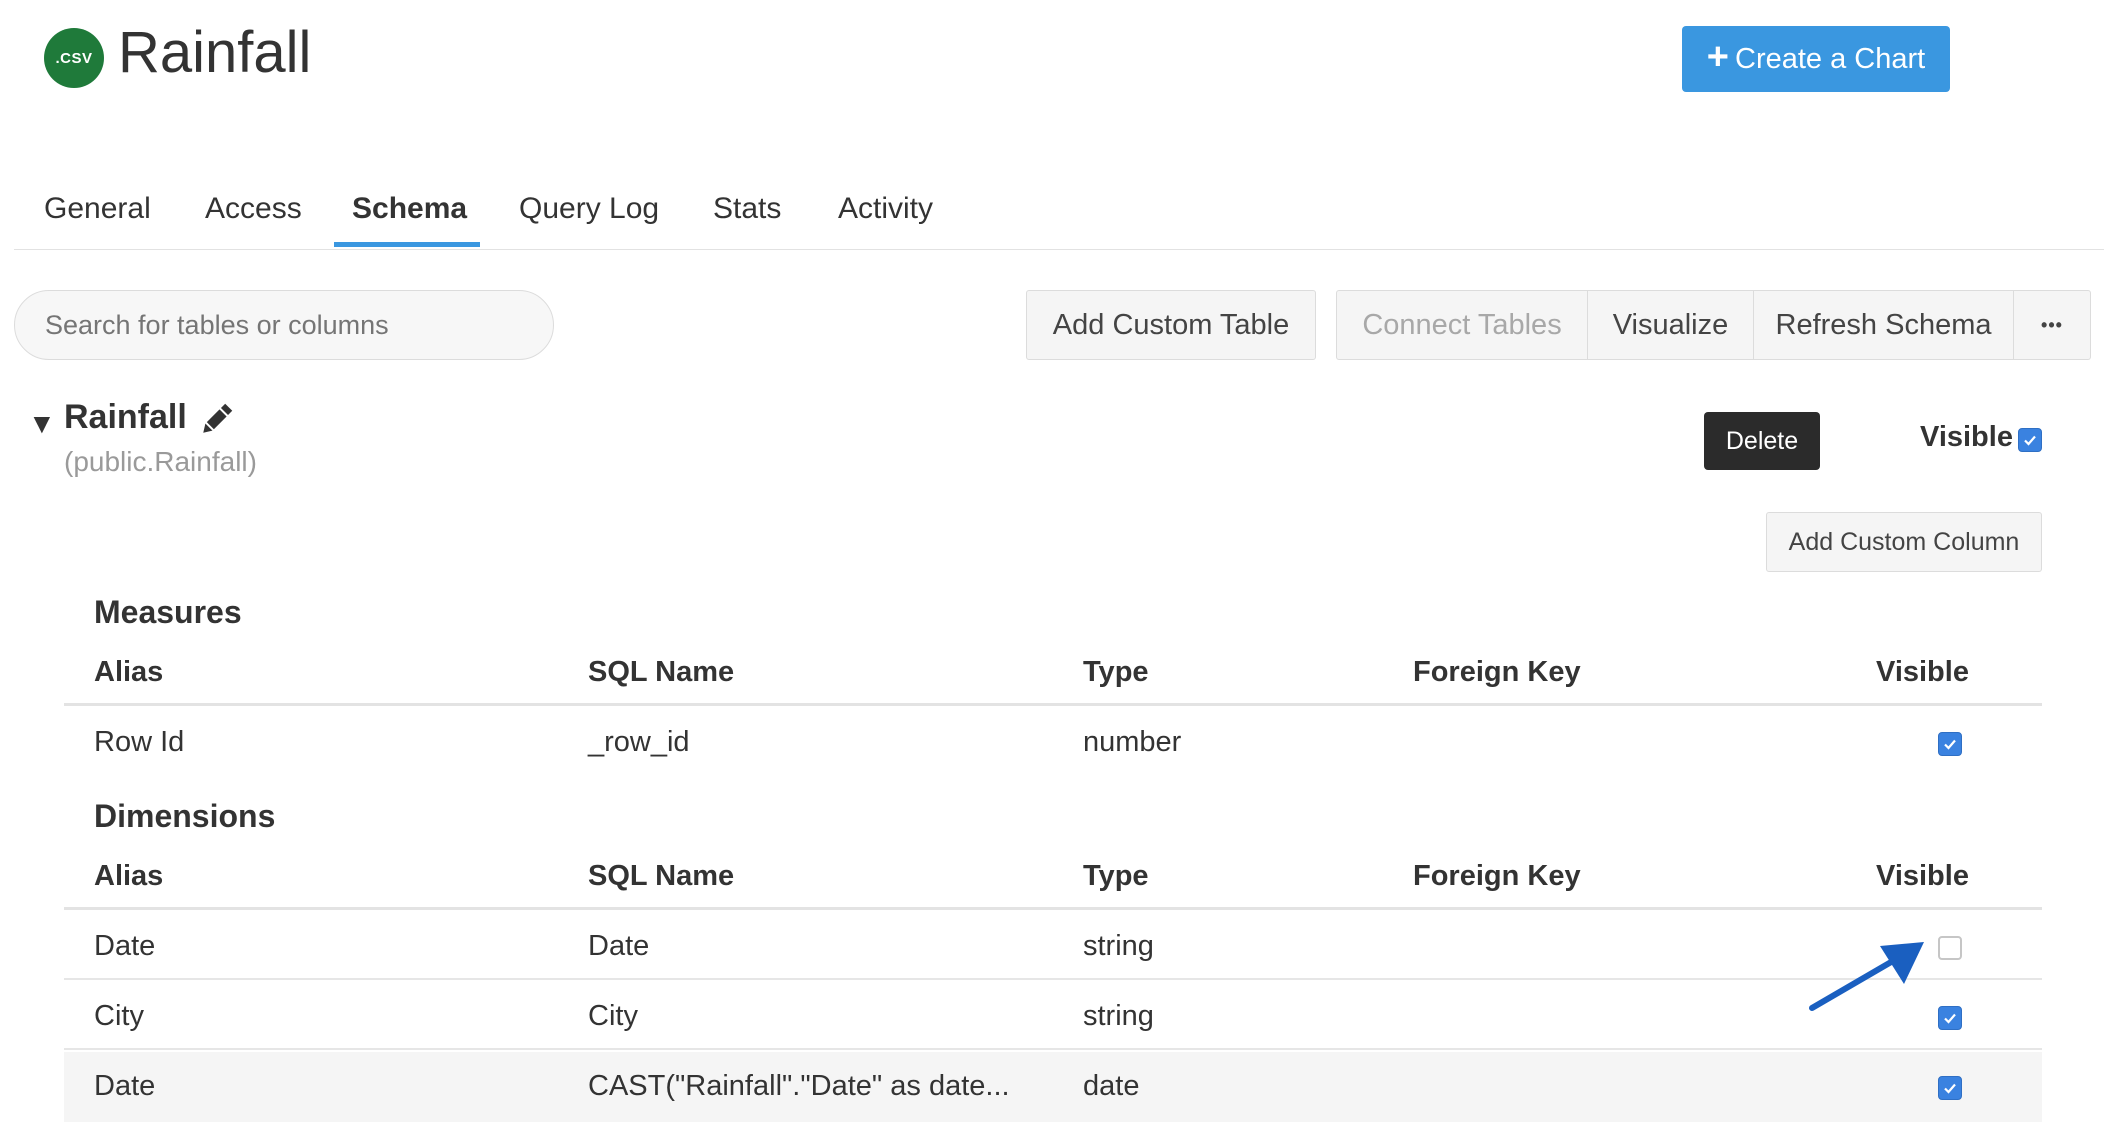 This screenshot has width=2104, height=1140. What do you see at coordinates (215, 52) in the screenshot?
I see `page-title: Rainfall` at bounding box center [215, 52].